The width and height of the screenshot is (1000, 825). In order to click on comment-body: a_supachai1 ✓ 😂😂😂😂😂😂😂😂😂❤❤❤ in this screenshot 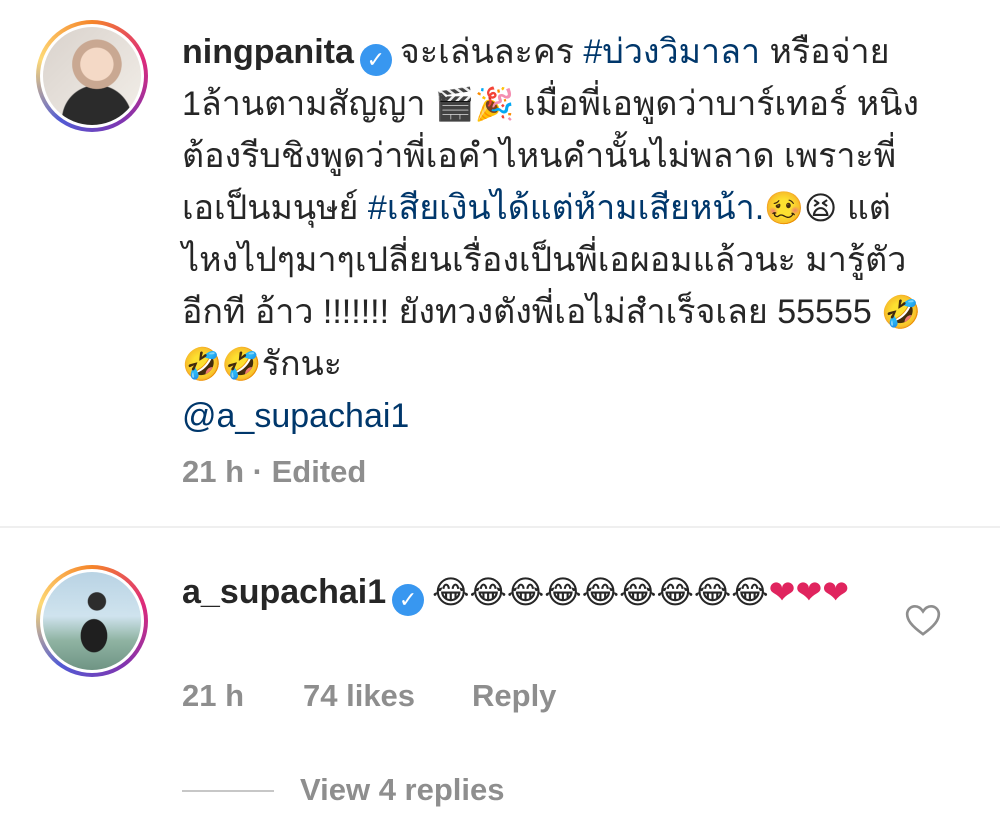, I will do `click(522, 592)`.